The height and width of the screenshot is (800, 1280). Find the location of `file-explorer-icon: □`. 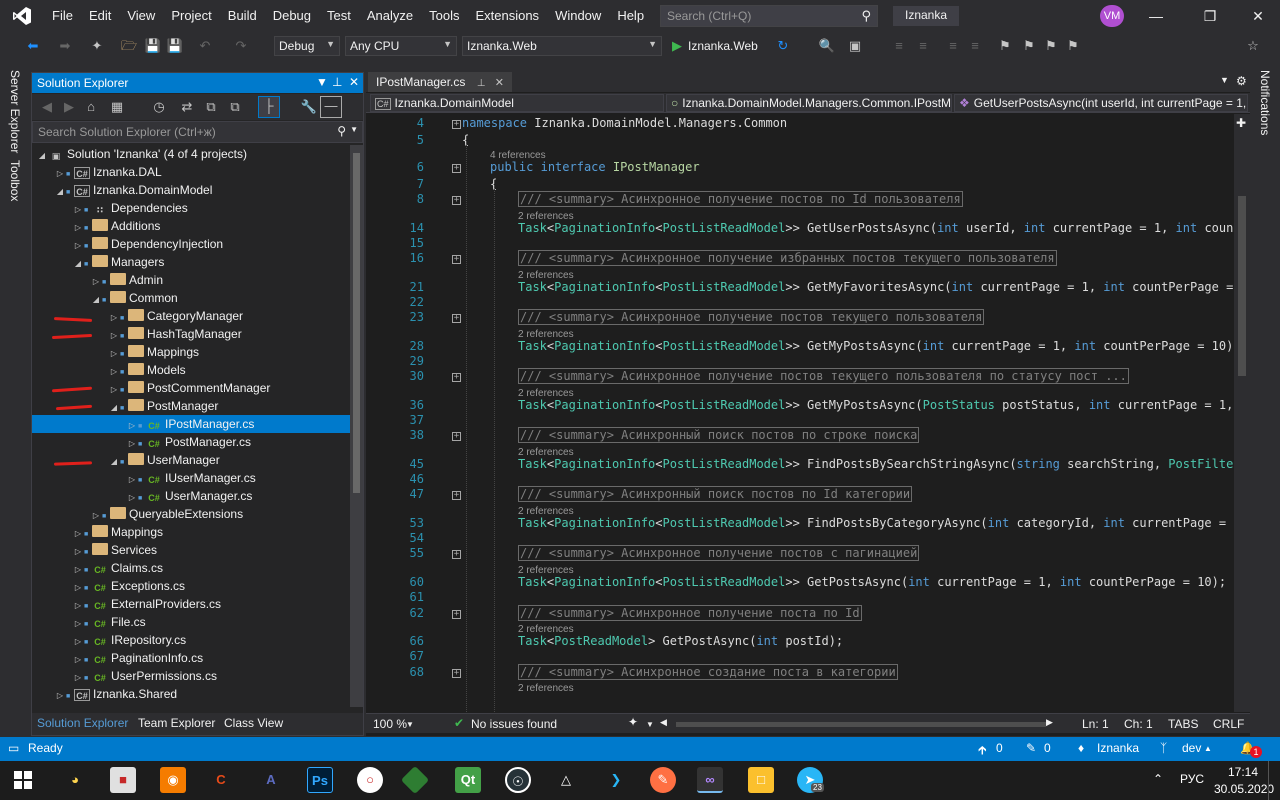

file-explorer-icon: □ is located at coordinates (761, 780).